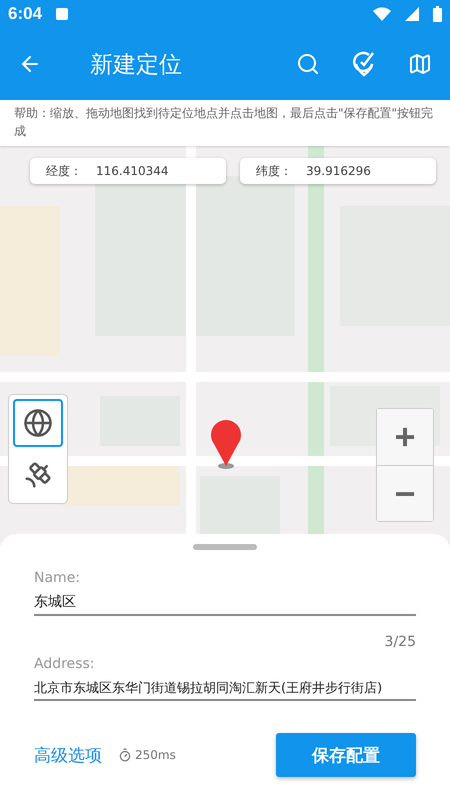 This screenshot has height=799, width=450. What do you see at coordinates (58, 578) in the screenshot?
I see `name-label: Name:` at bounding box center [58, 578].